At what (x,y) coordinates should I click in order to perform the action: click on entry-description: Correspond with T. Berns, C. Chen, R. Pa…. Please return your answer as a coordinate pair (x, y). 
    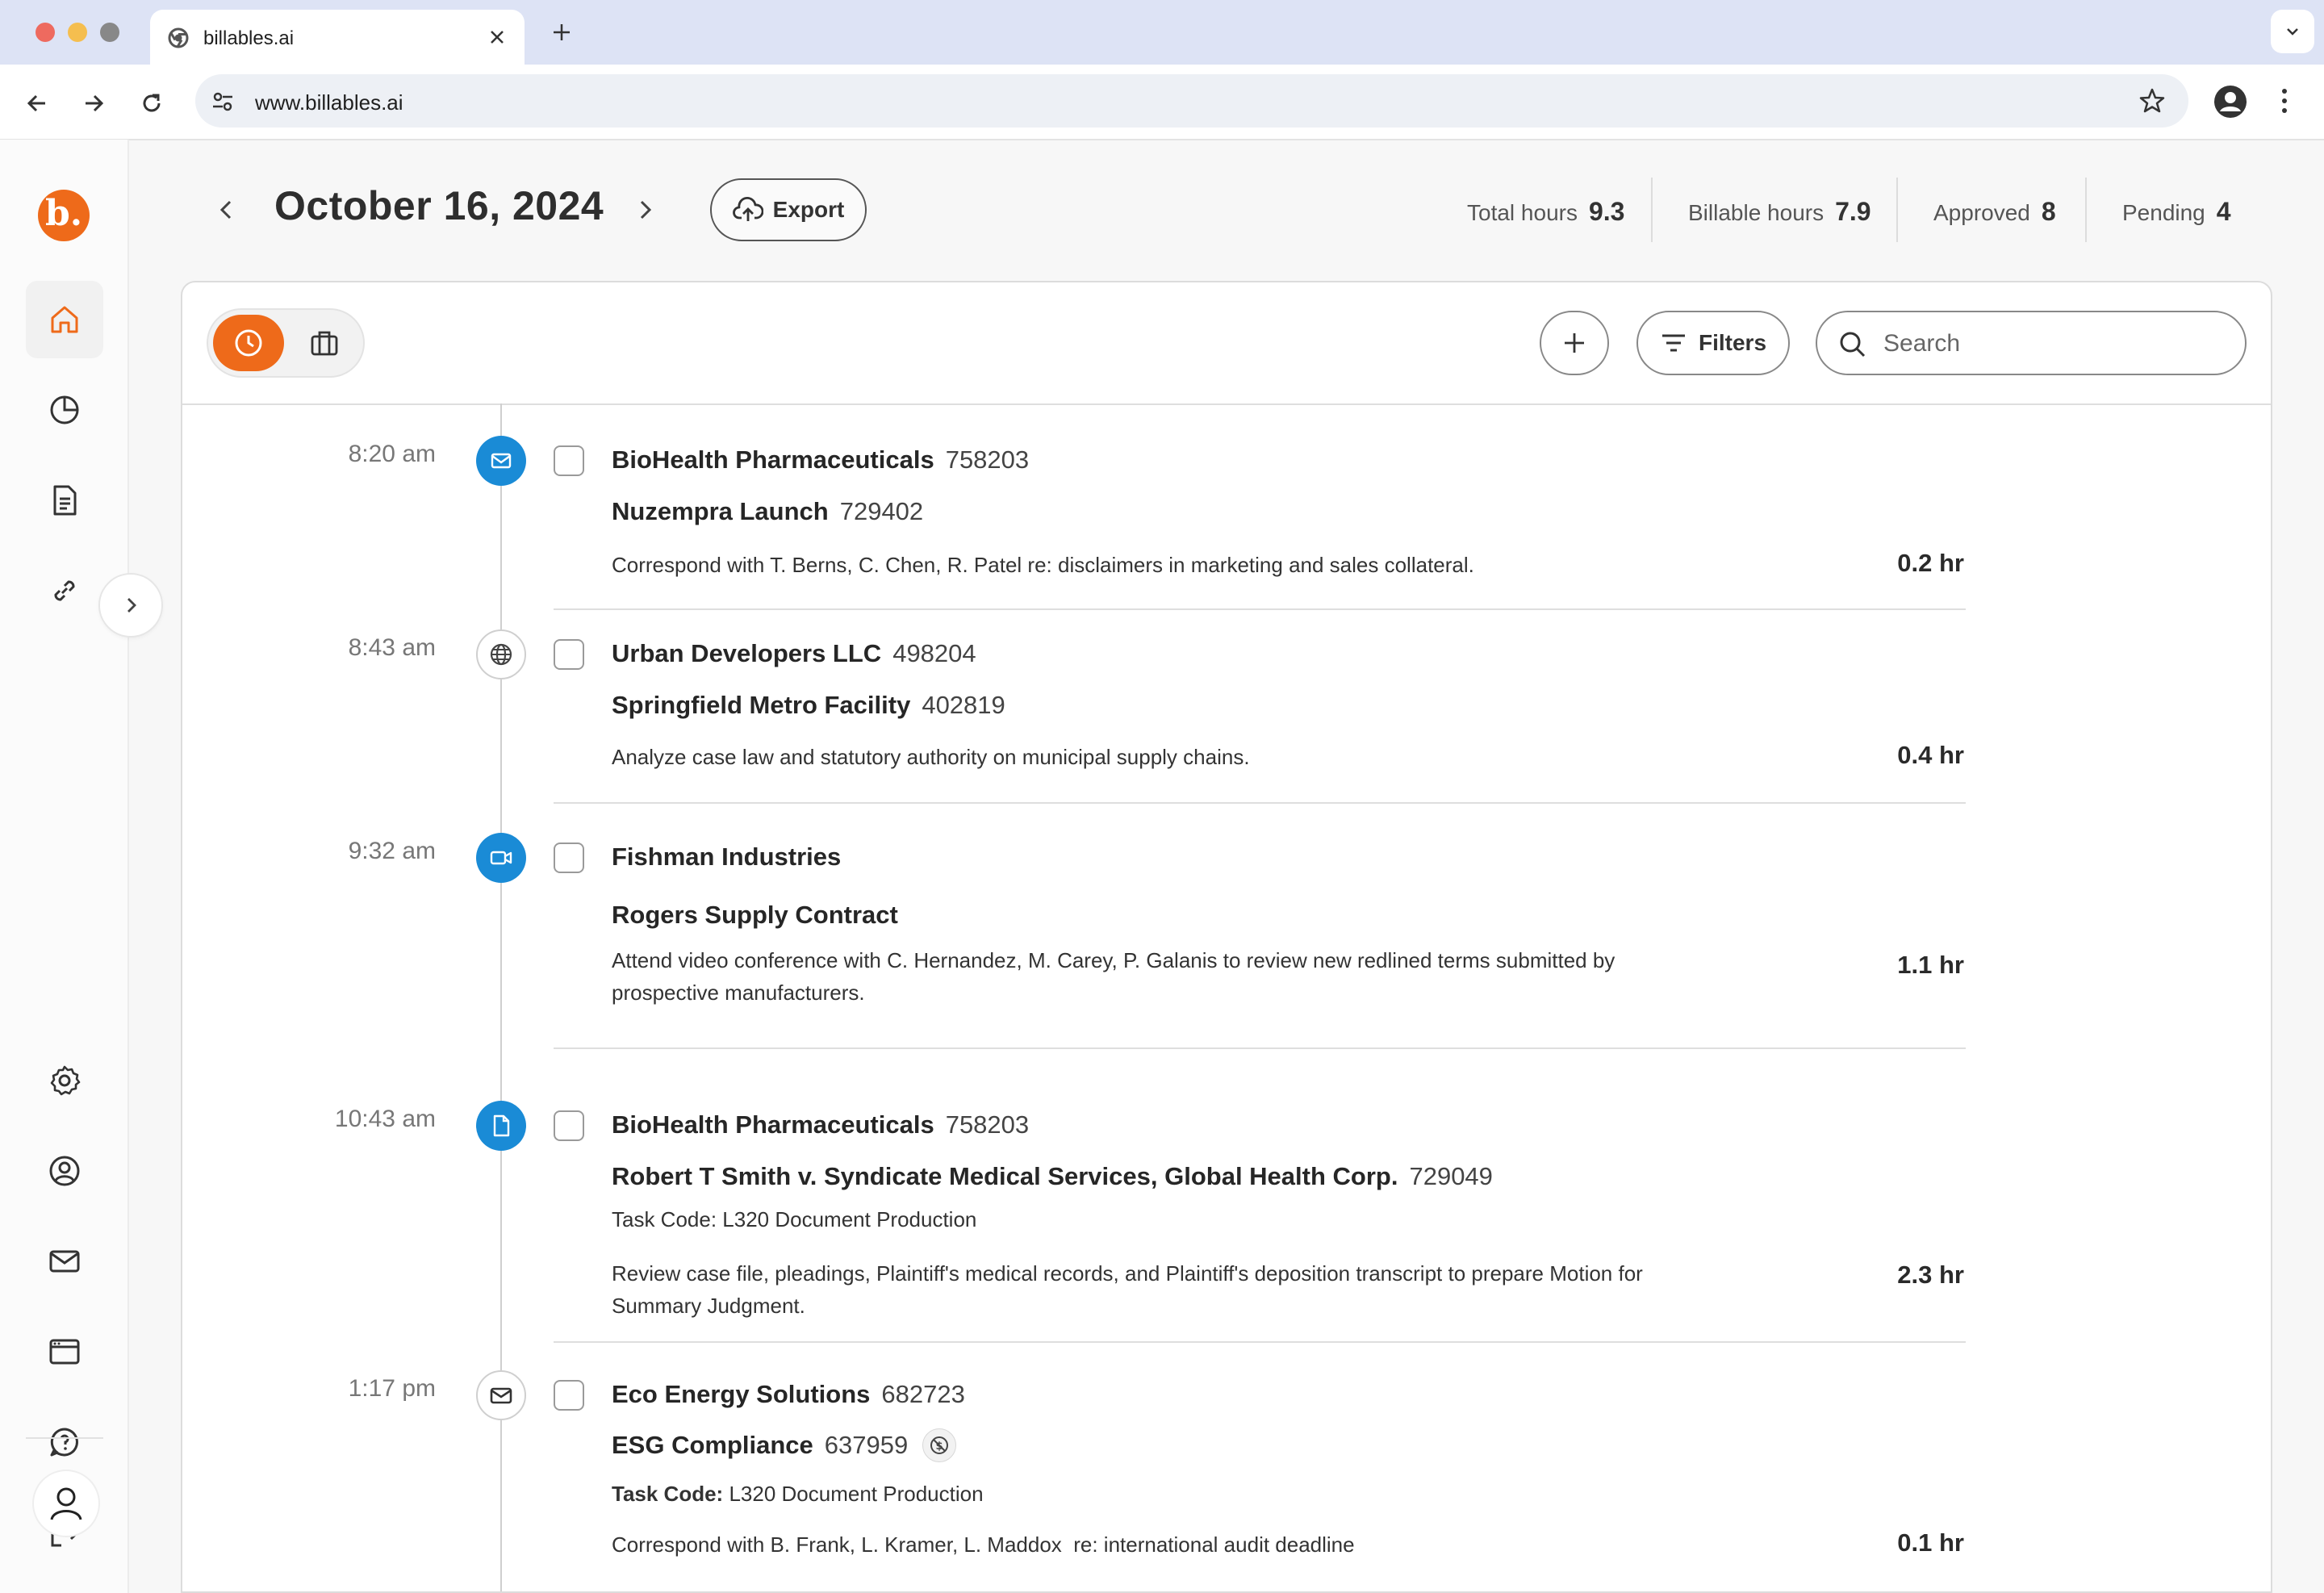
    Looking at the image, I should click on (1152, 565).